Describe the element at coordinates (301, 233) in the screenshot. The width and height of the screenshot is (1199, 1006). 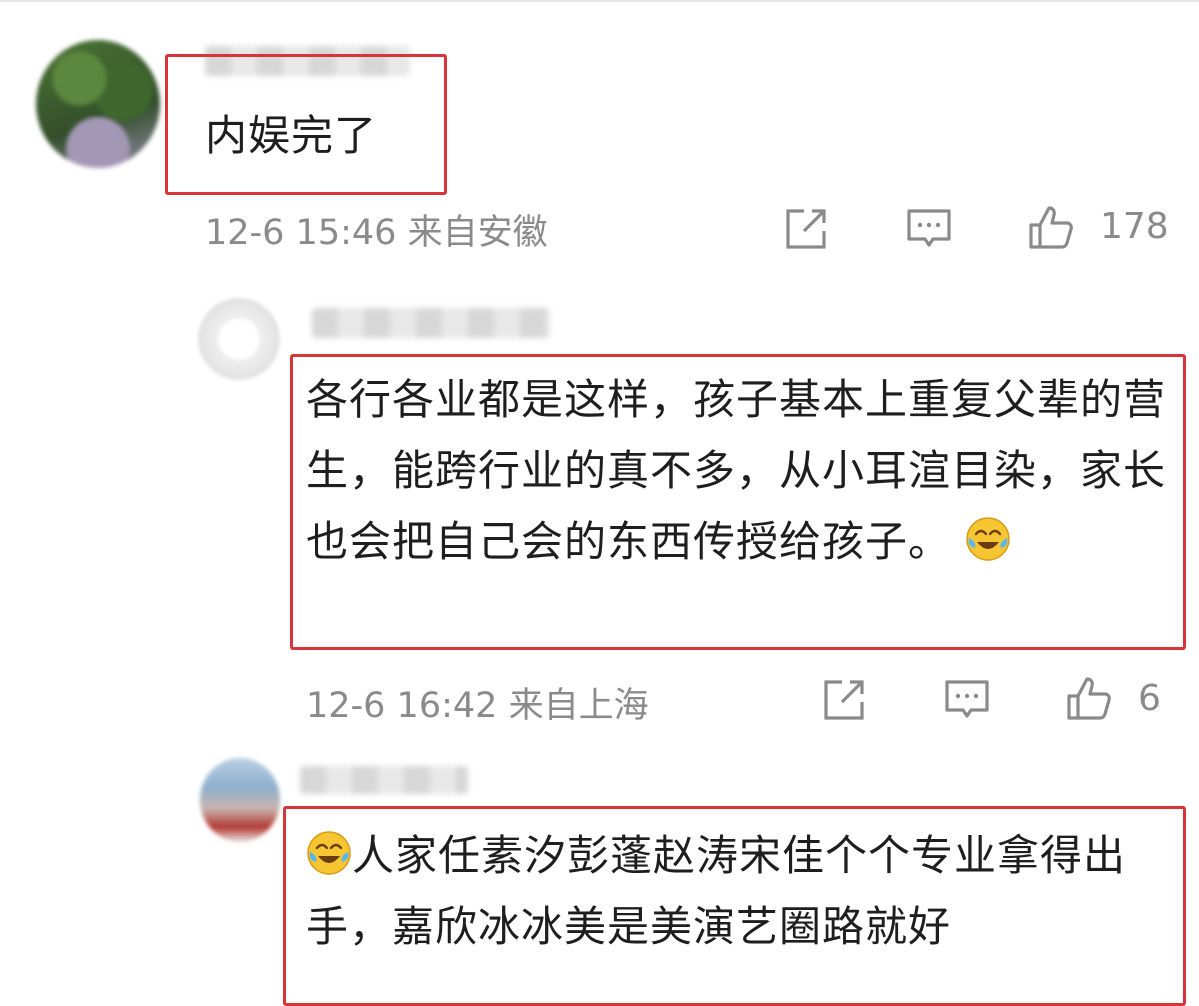
I see `comment-time: 12-6 15:46` at that location.